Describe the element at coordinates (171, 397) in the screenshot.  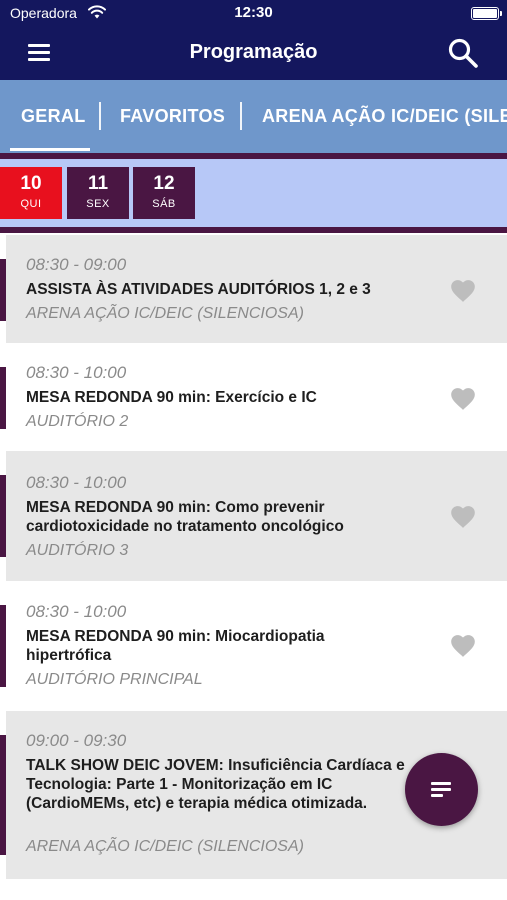
I see `session-title: MESA REDONDA 90 min: Exercício e IC` at that location.